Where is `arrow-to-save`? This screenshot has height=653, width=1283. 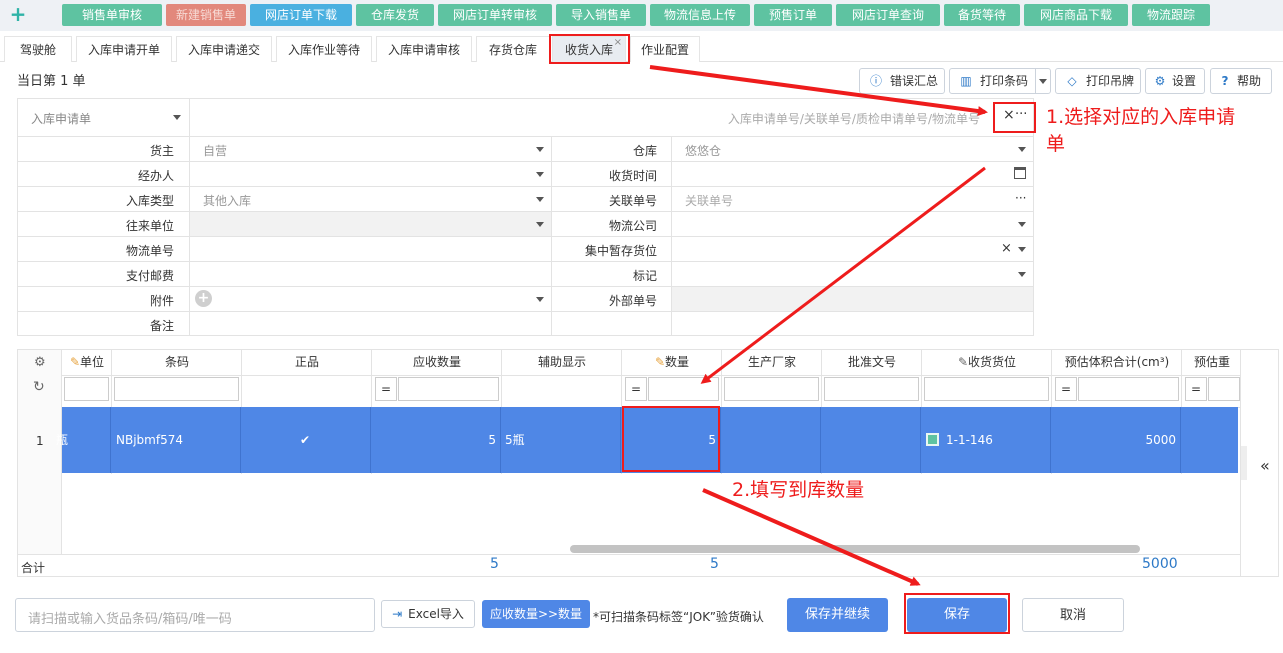 arrow-to-save is located at coordinates (811, 537).